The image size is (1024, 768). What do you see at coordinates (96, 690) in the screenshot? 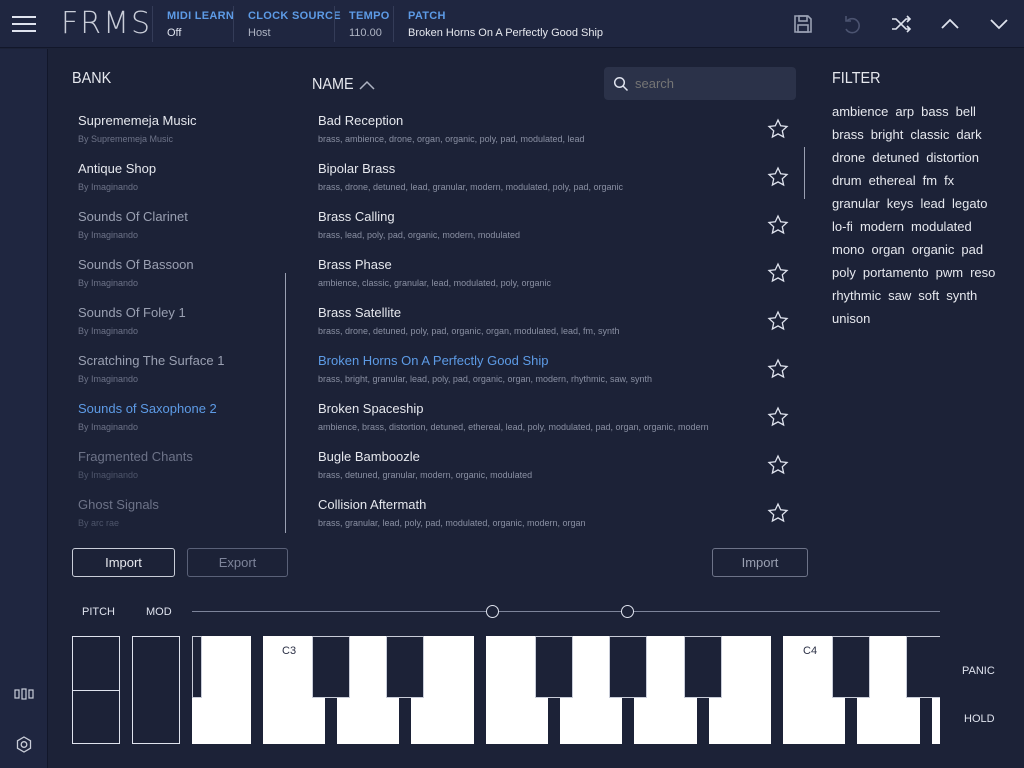
I see `pitch-wheel` at bounding box center [96, 690].